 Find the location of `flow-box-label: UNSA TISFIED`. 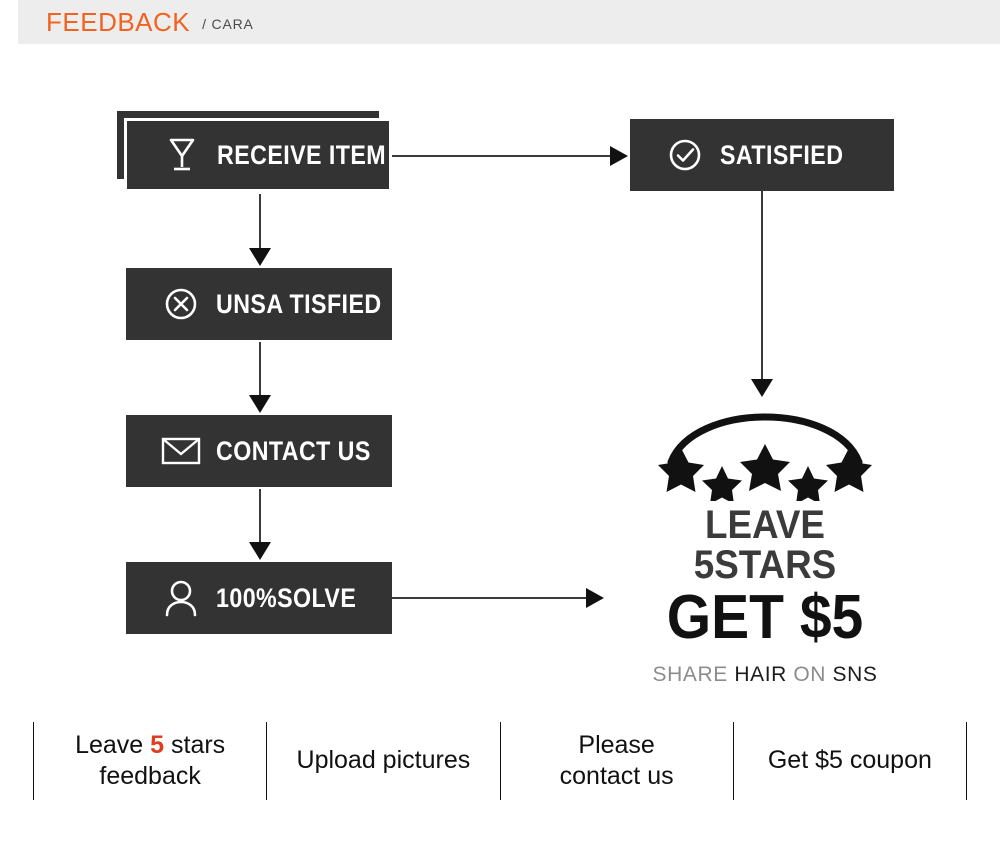

flow-box-label: UNSA TISFIED is located at coordinates (299, 303).